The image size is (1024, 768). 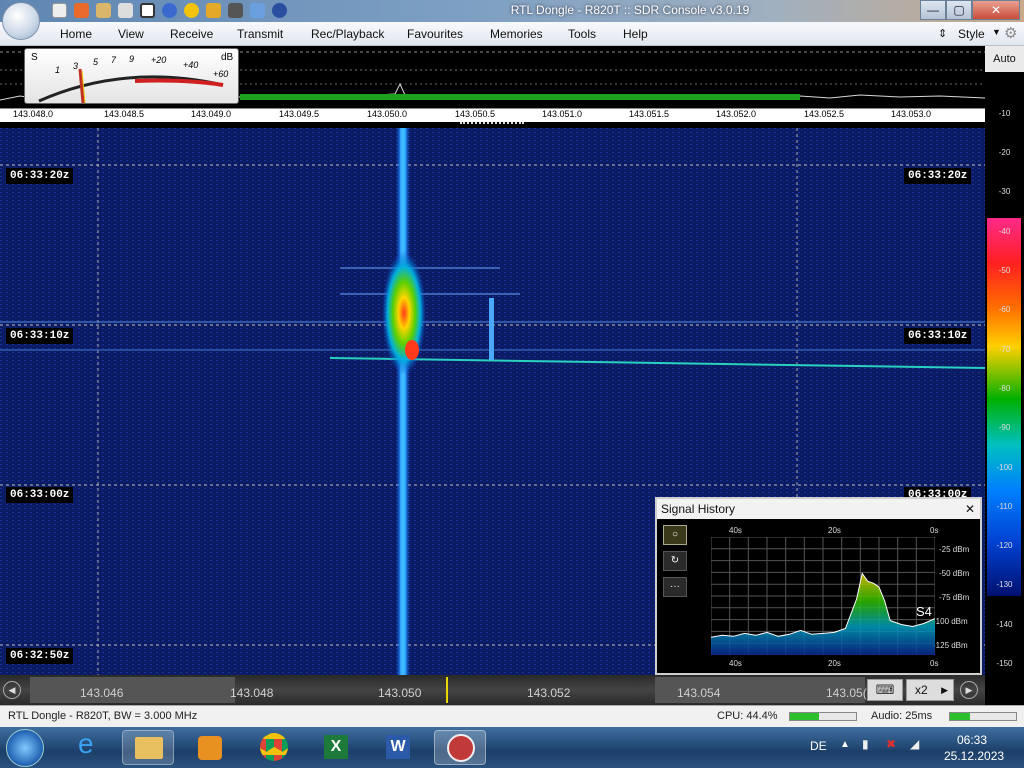 What do you see at coordinates (169, 10) in the screenshot?
I see `add-icon` at bounding box center [169, 10].